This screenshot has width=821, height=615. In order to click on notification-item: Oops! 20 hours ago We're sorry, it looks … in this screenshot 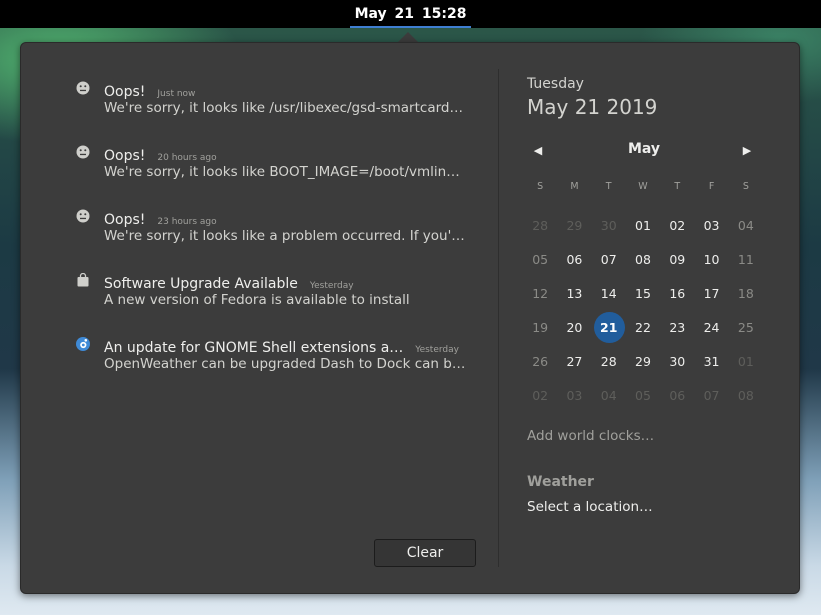, I will do `click(271, 169)`.